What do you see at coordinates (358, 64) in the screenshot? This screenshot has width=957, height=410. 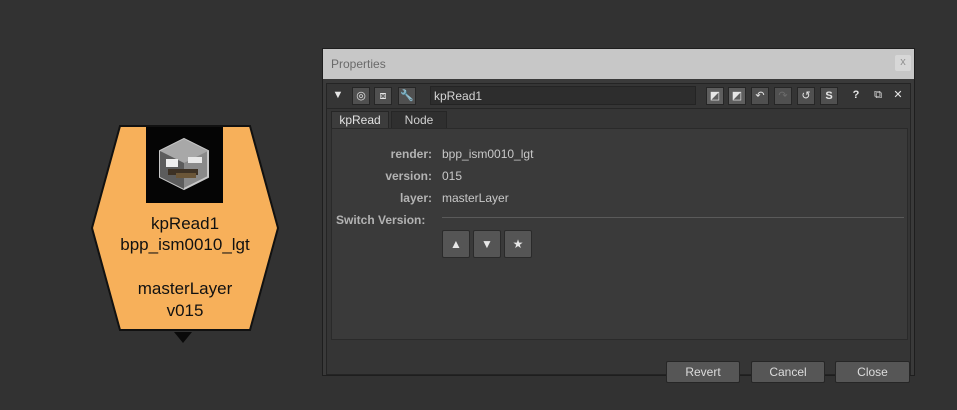 I see `window-title: Properties` at bounding box center [358, 64].